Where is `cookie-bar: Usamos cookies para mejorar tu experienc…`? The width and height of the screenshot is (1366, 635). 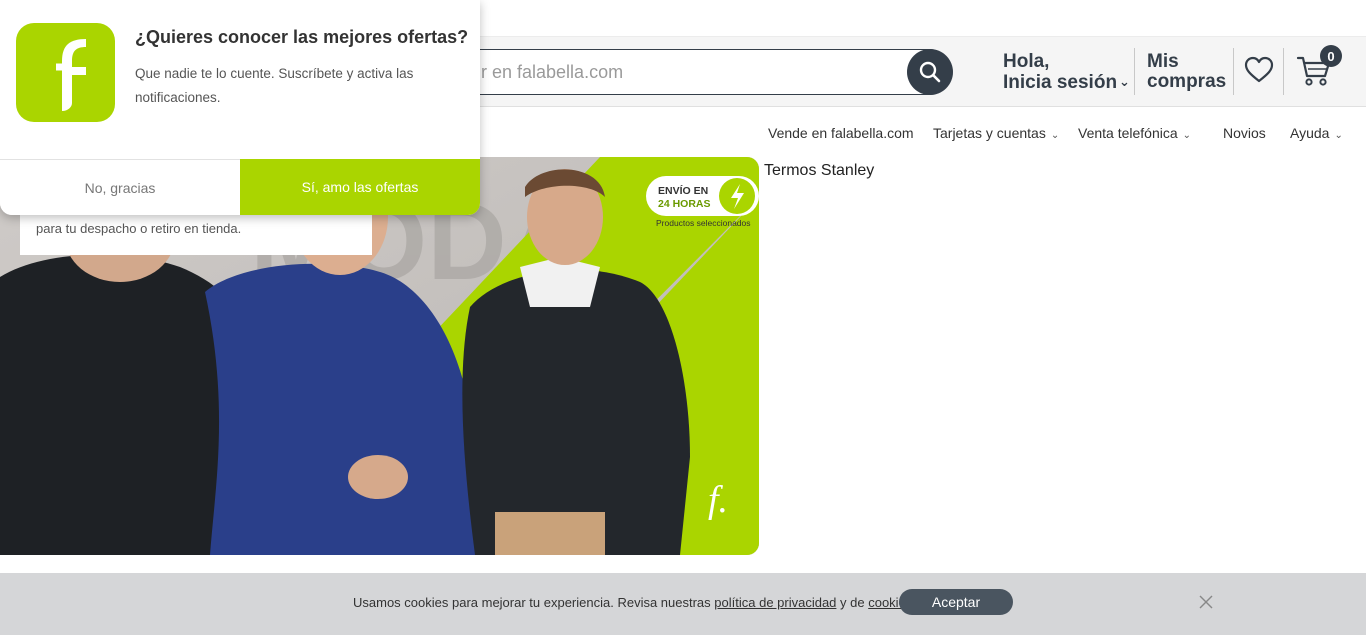 cookie-bar: Usamos cookies para mejorar tu experienc… is located at coordinates (683, 604).